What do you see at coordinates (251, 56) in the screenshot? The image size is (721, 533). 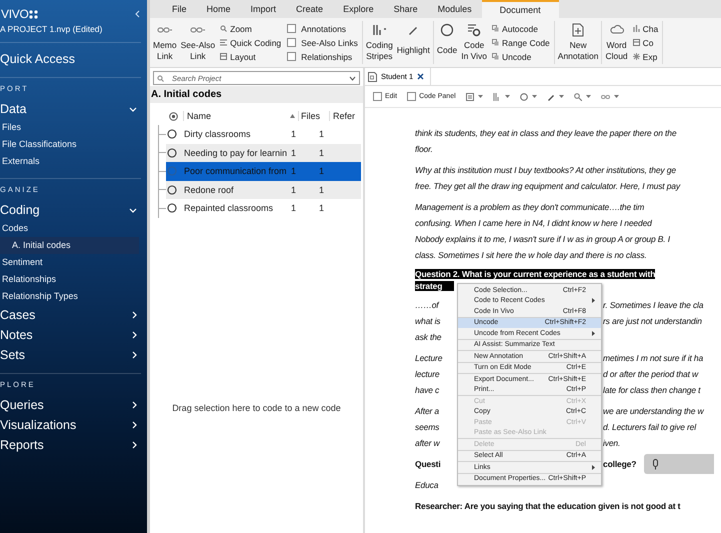 I see `ribbon-button: Layout` at bounding box center [251, 56].